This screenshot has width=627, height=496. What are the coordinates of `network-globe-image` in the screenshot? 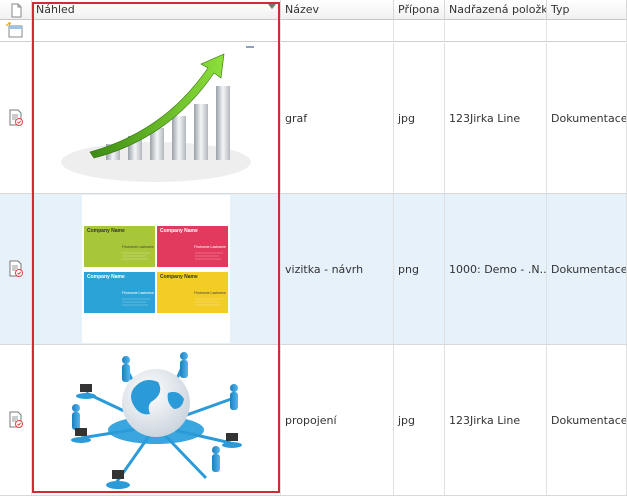 It's located at (156, 420).